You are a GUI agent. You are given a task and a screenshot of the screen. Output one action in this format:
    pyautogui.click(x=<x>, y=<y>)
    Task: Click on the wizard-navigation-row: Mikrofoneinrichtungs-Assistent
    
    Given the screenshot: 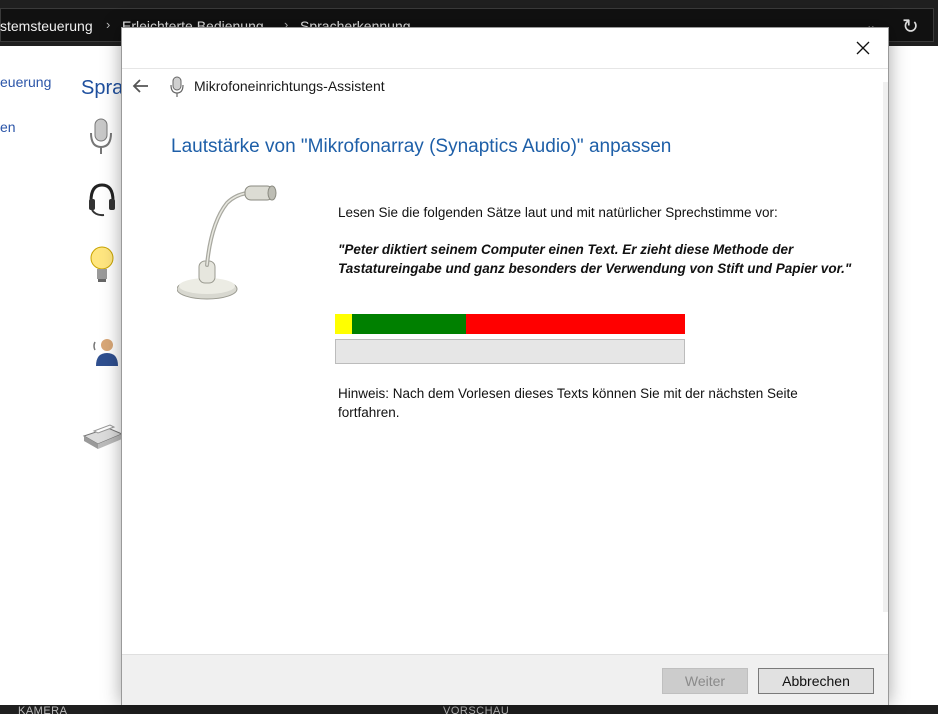 What is the action you would take?
    pyautogui.click(x=505, y=86)
    